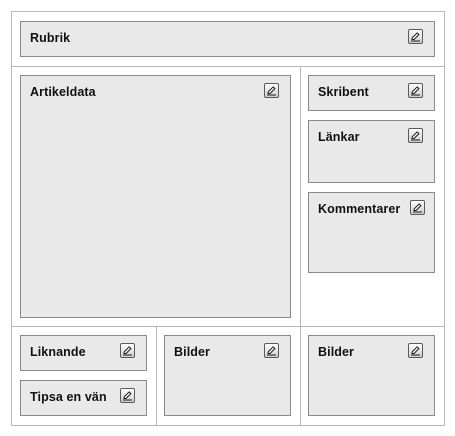 The image size is (455, 436). I want to click on block-label: Kommentarer, so click(359, 209).